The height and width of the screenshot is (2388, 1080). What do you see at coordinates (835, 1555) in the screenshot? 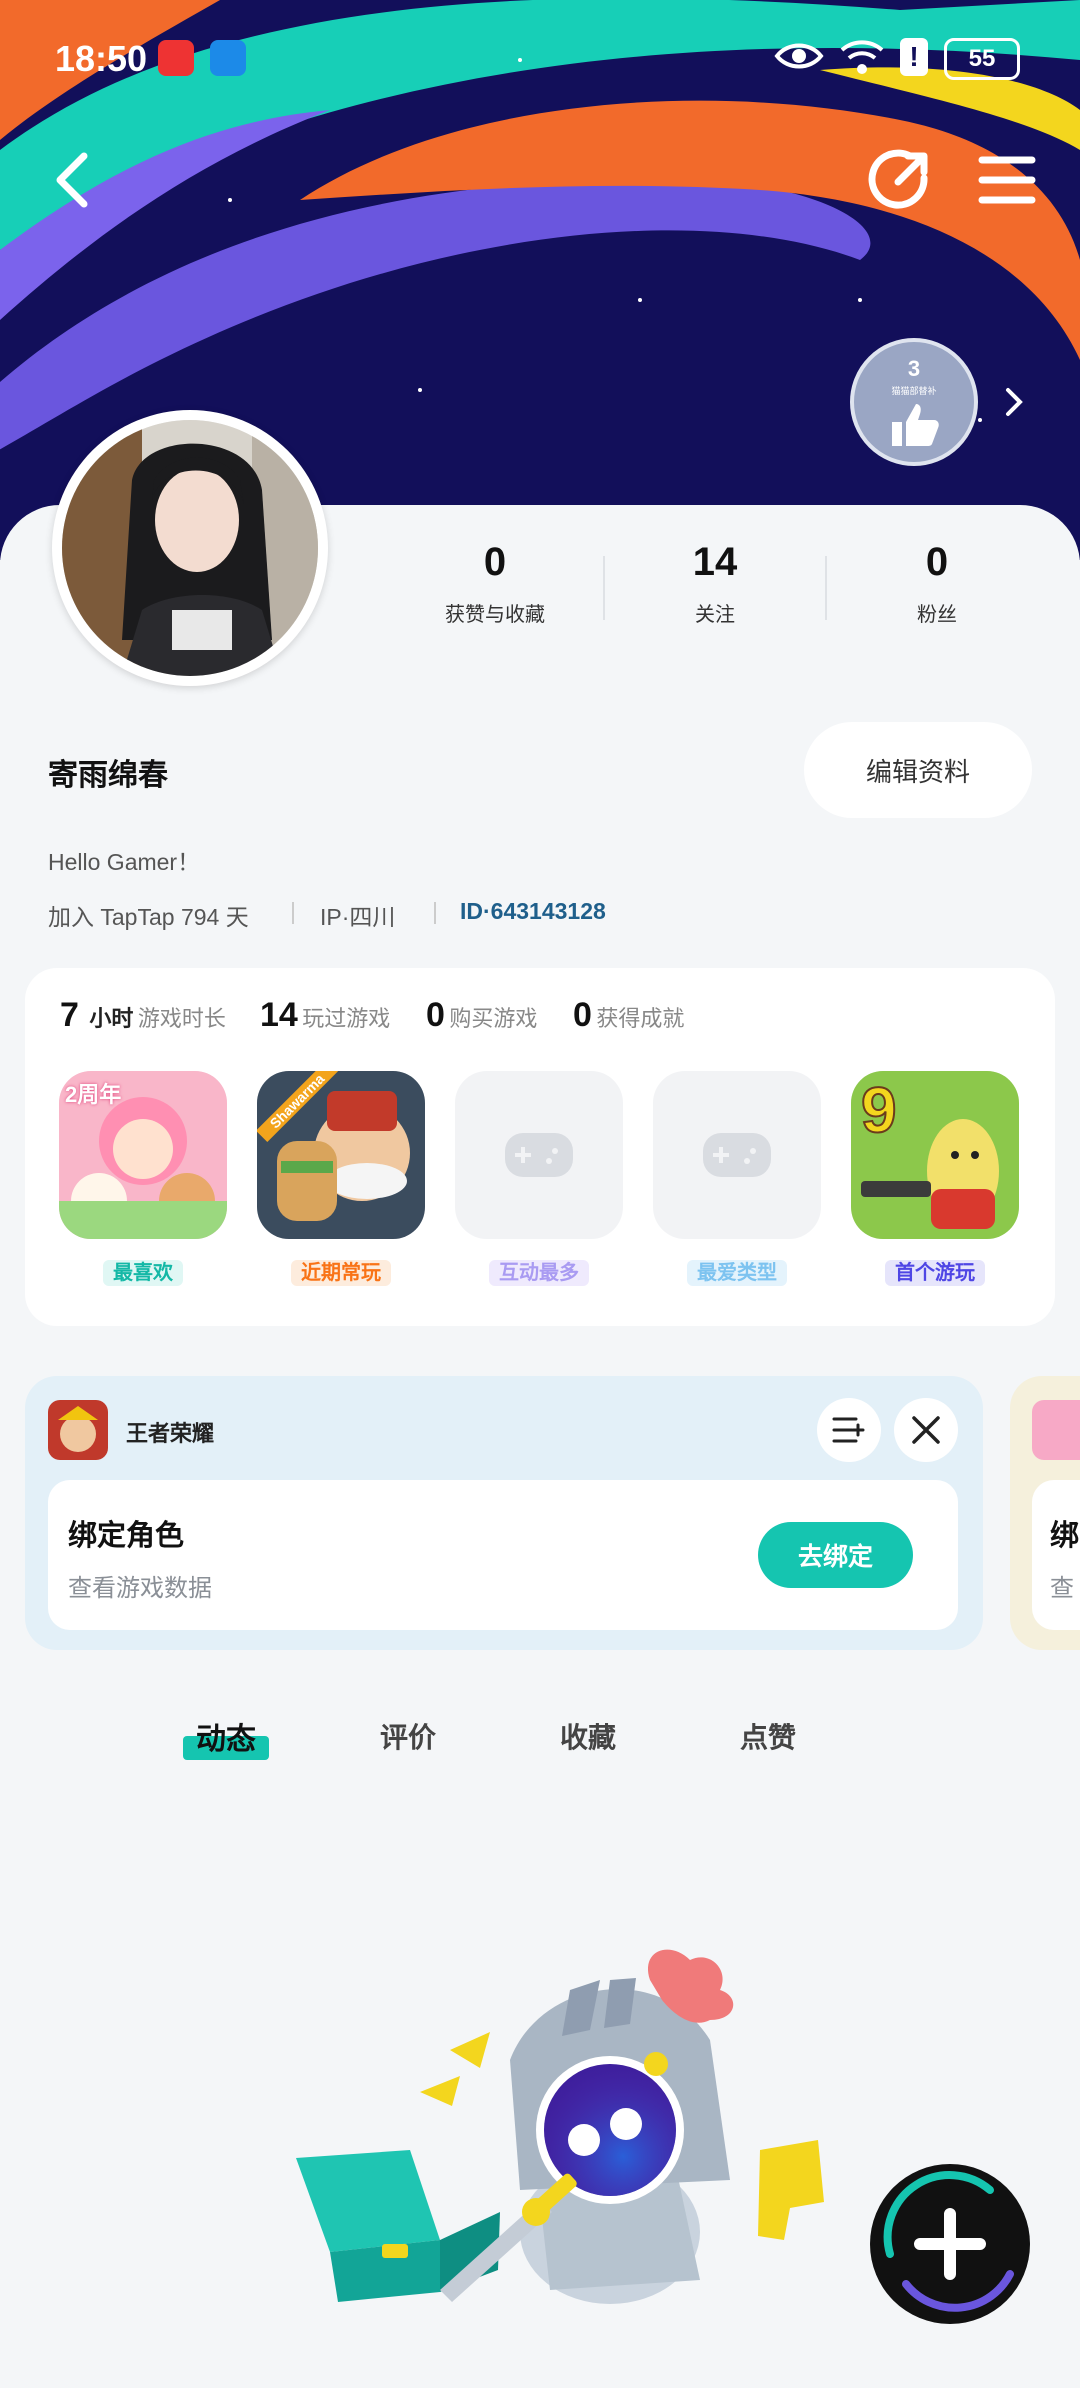
I see `bind-button: 去绑定` at bounding box center [835, 1555].